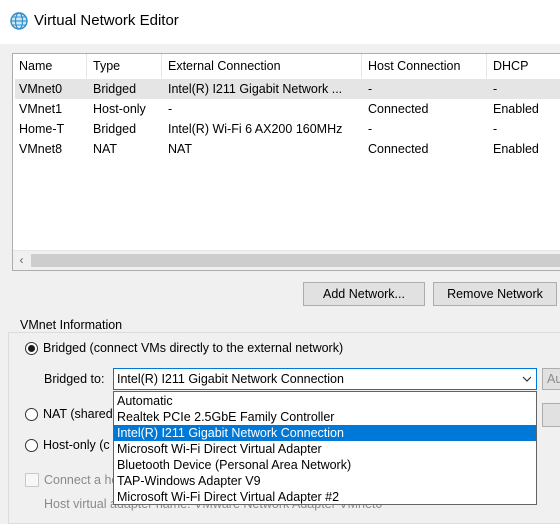  What do you see at coordinates (527, 379) in the screenshot?
I see `chevron-down-icon` at bounding box center [527, 379].